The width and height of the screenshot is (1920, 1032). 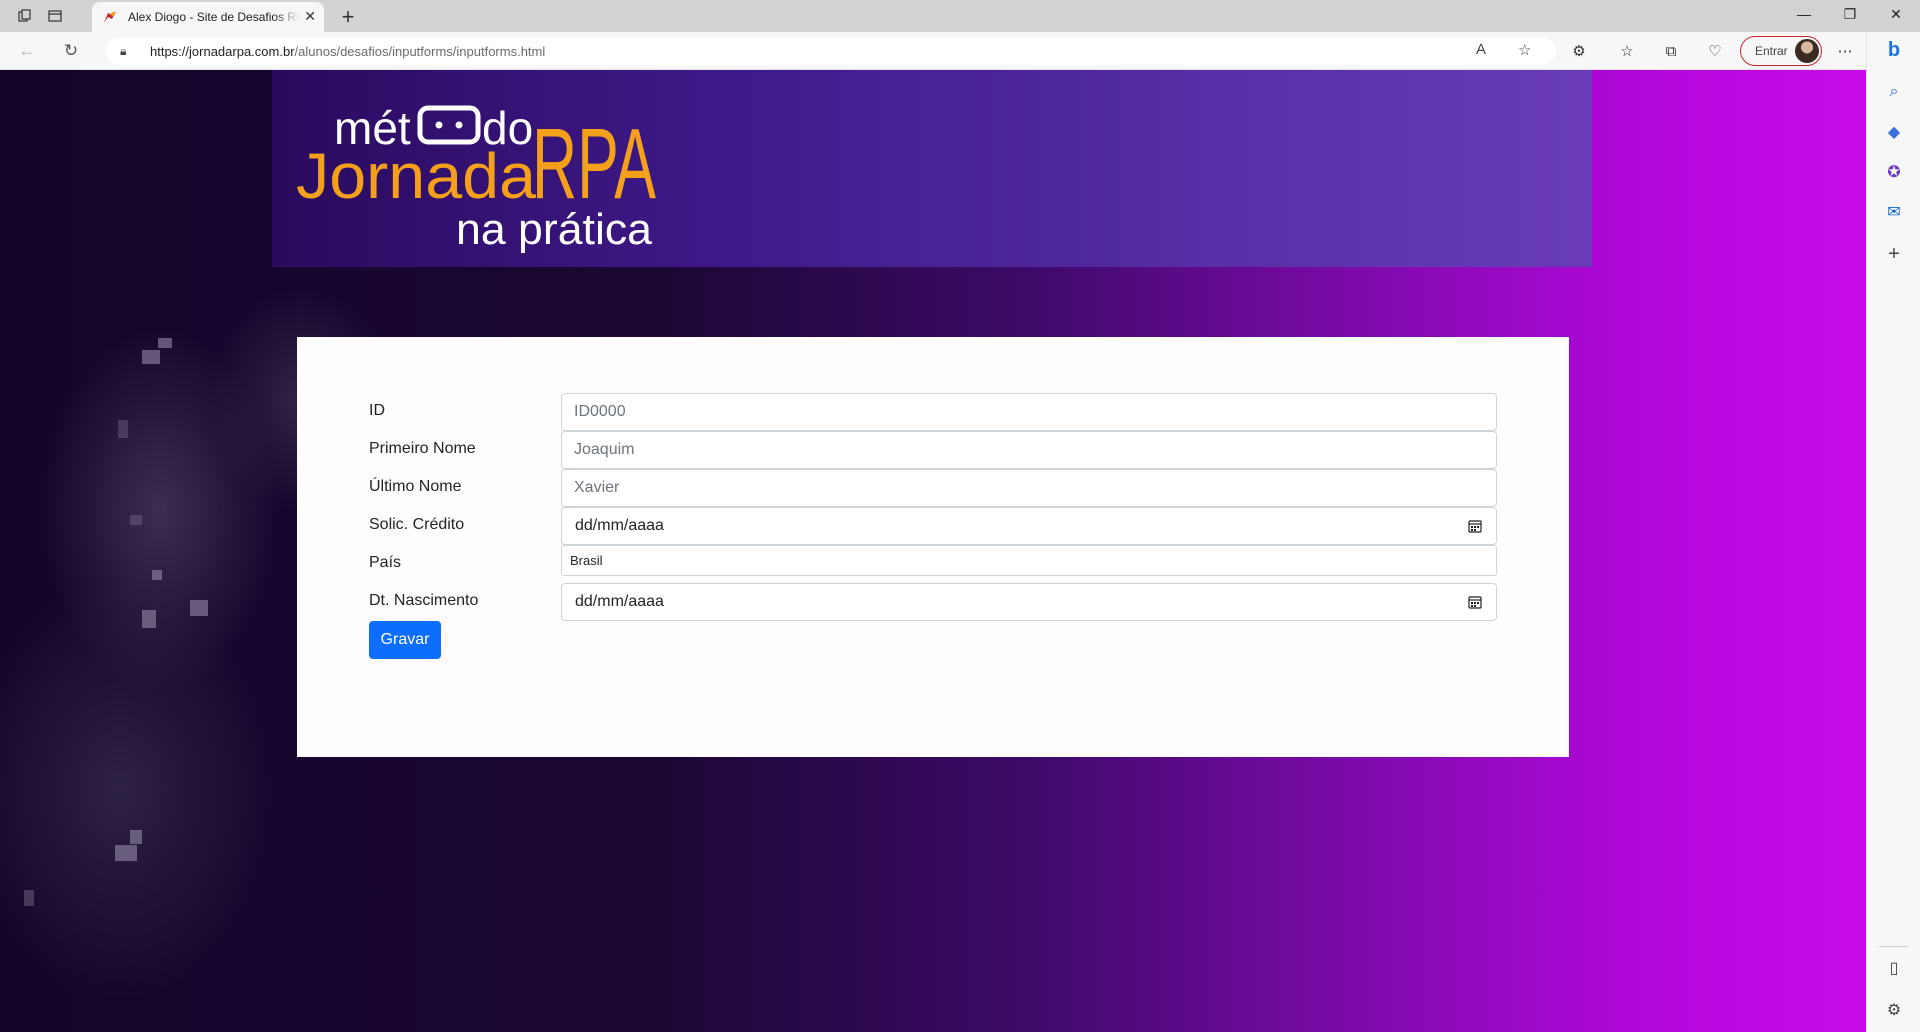 I want to click on browser-tab: Alex Diogo - Site de Desafios RPA ✕, so click(x=208, y=17).